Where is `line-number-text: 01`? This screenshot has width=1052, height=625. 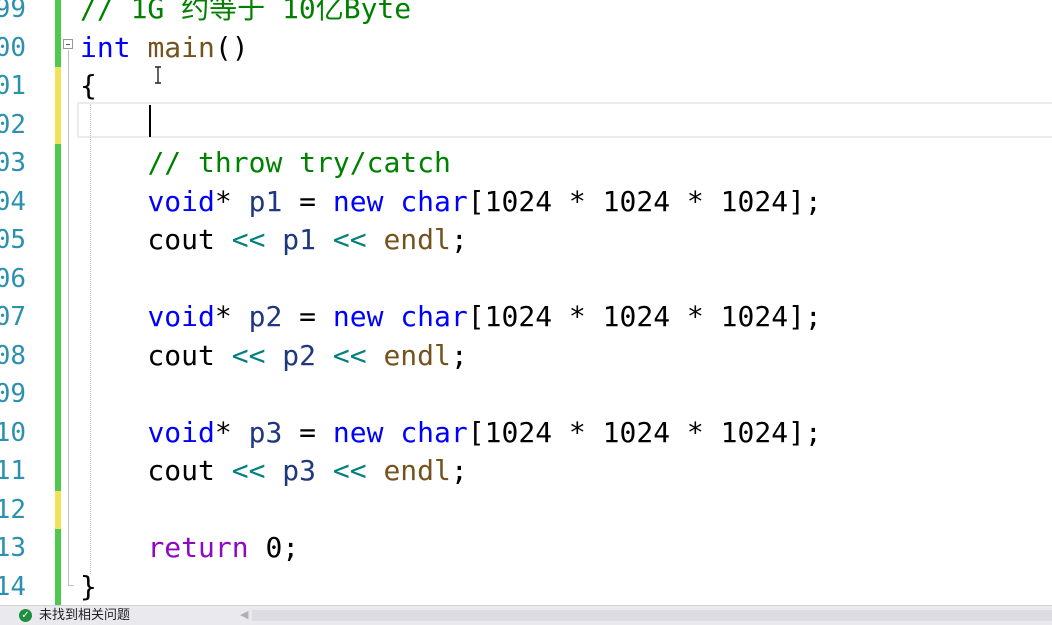 line-number-text: 01 is located at coordinates (13, 86).